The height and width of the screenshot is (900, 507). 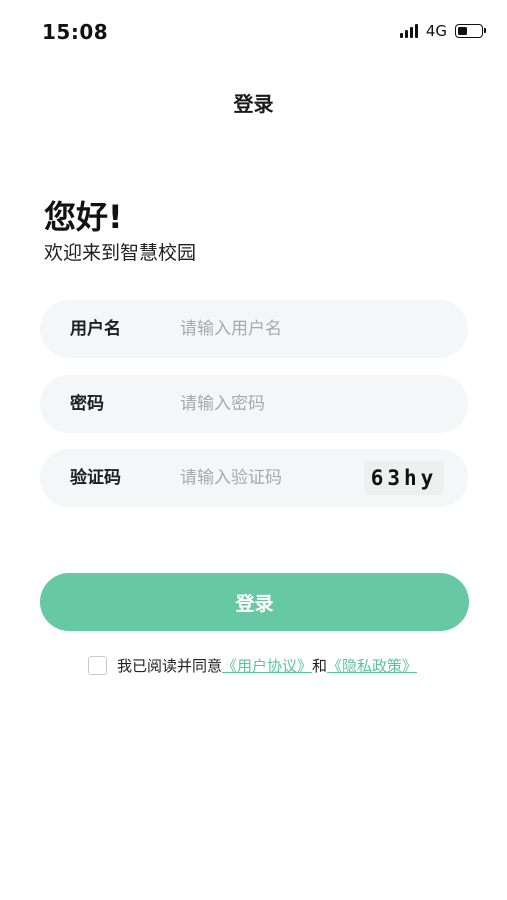 What do you see at coordinates (436, 31) in the screenshot?
I see `network-type: 4G` at bounding box center [436, 31].